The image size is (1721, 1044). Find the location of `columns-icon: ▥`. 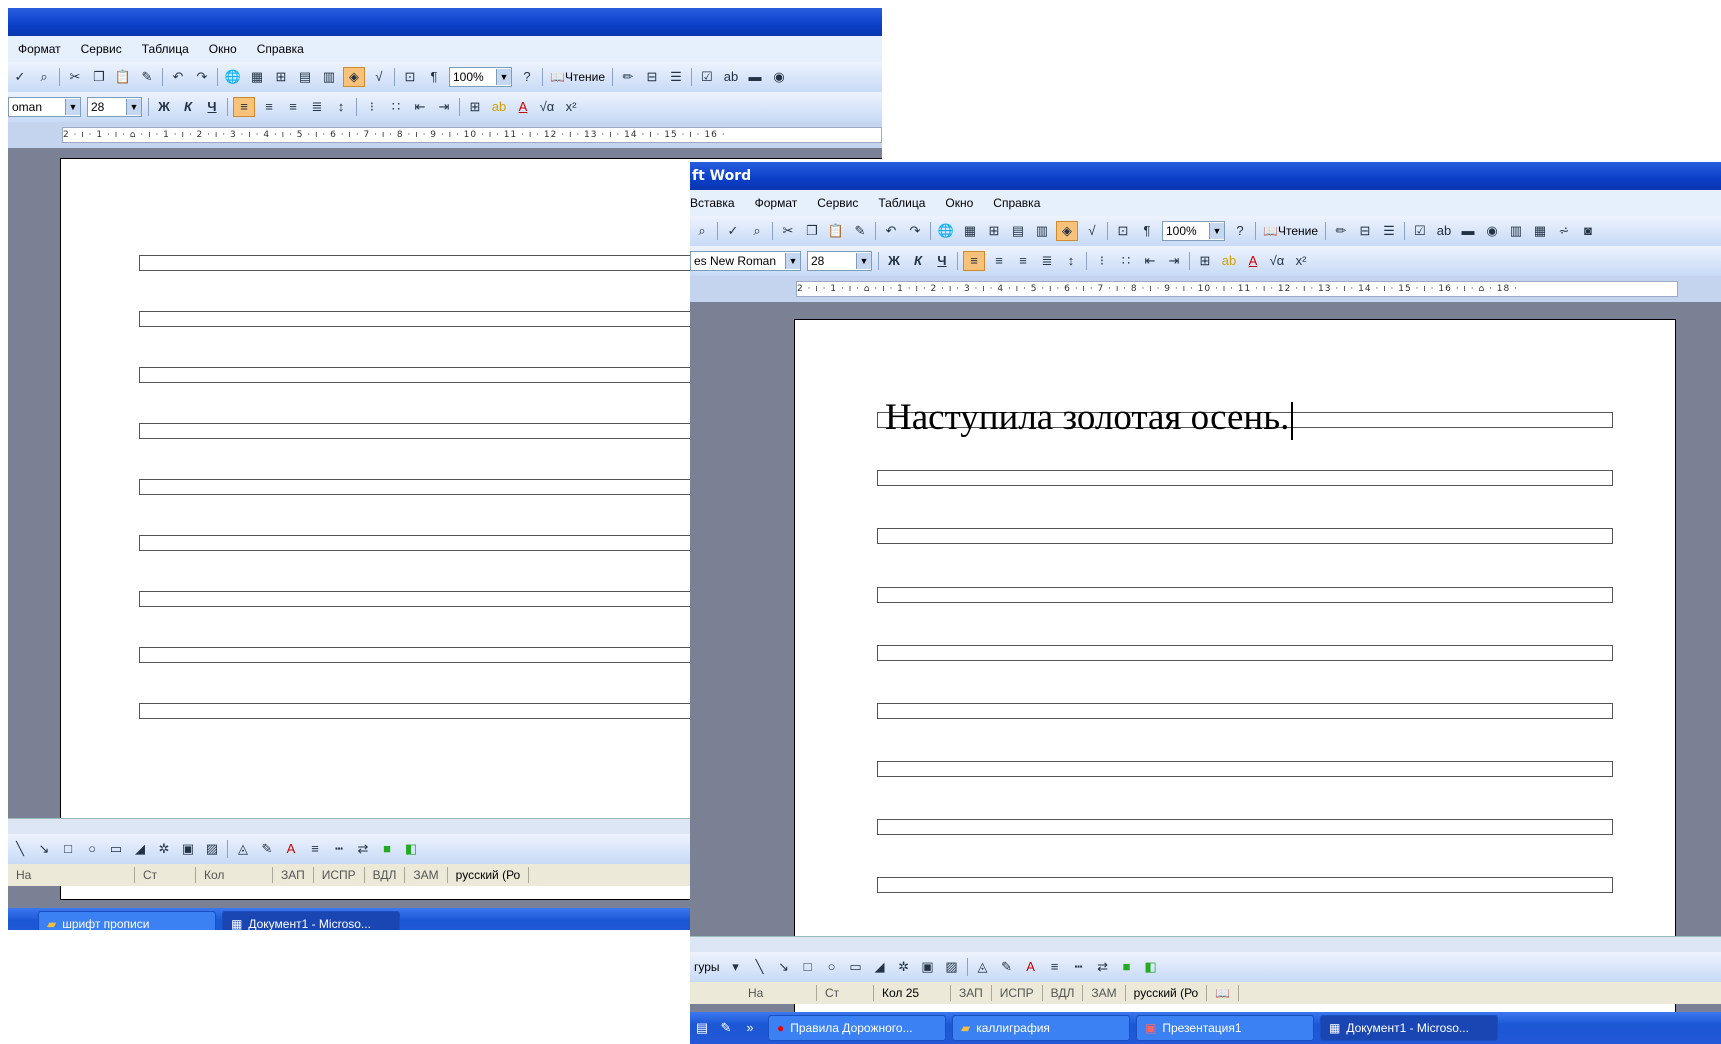

columns-icon: ▥ is located at coordinates (1042, 231).